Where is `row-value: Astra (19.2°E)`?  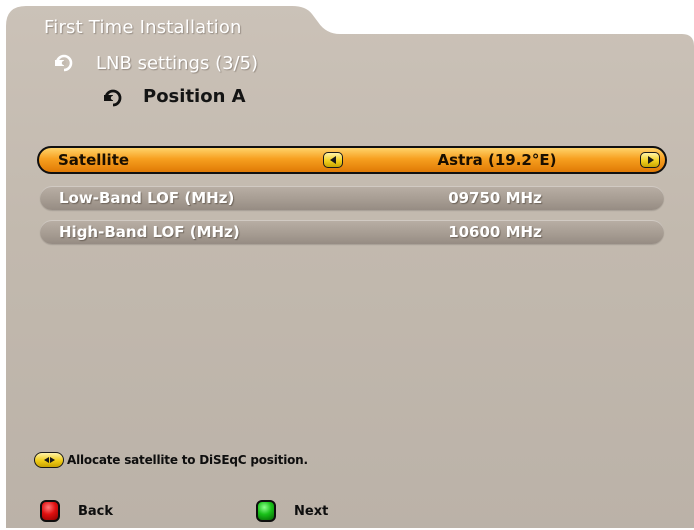 row-value: Astra (19.2°E) is located at coordinates (497, 160).